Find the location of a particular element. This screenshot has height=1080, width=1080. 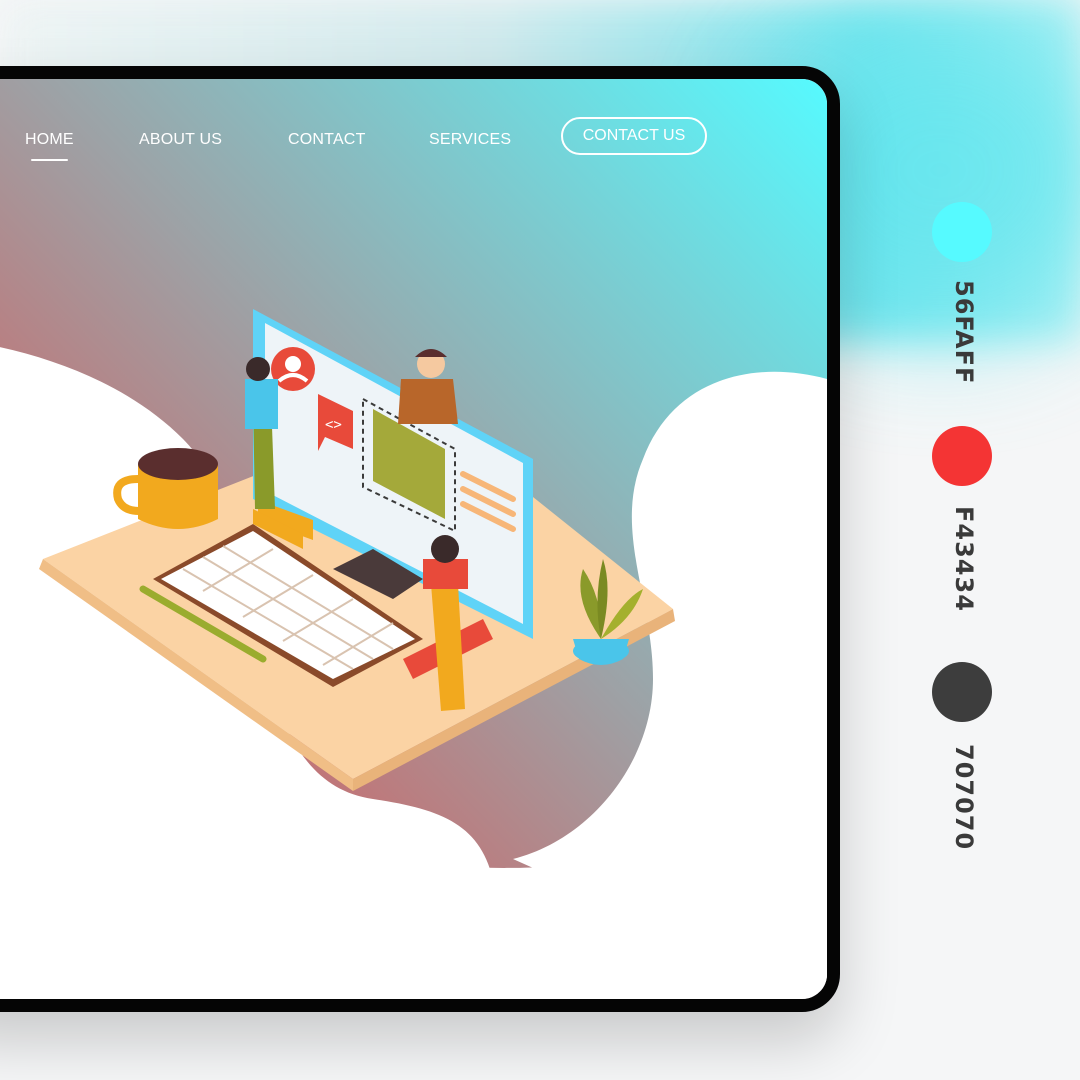

white-base is located at coordinates (413, 919).